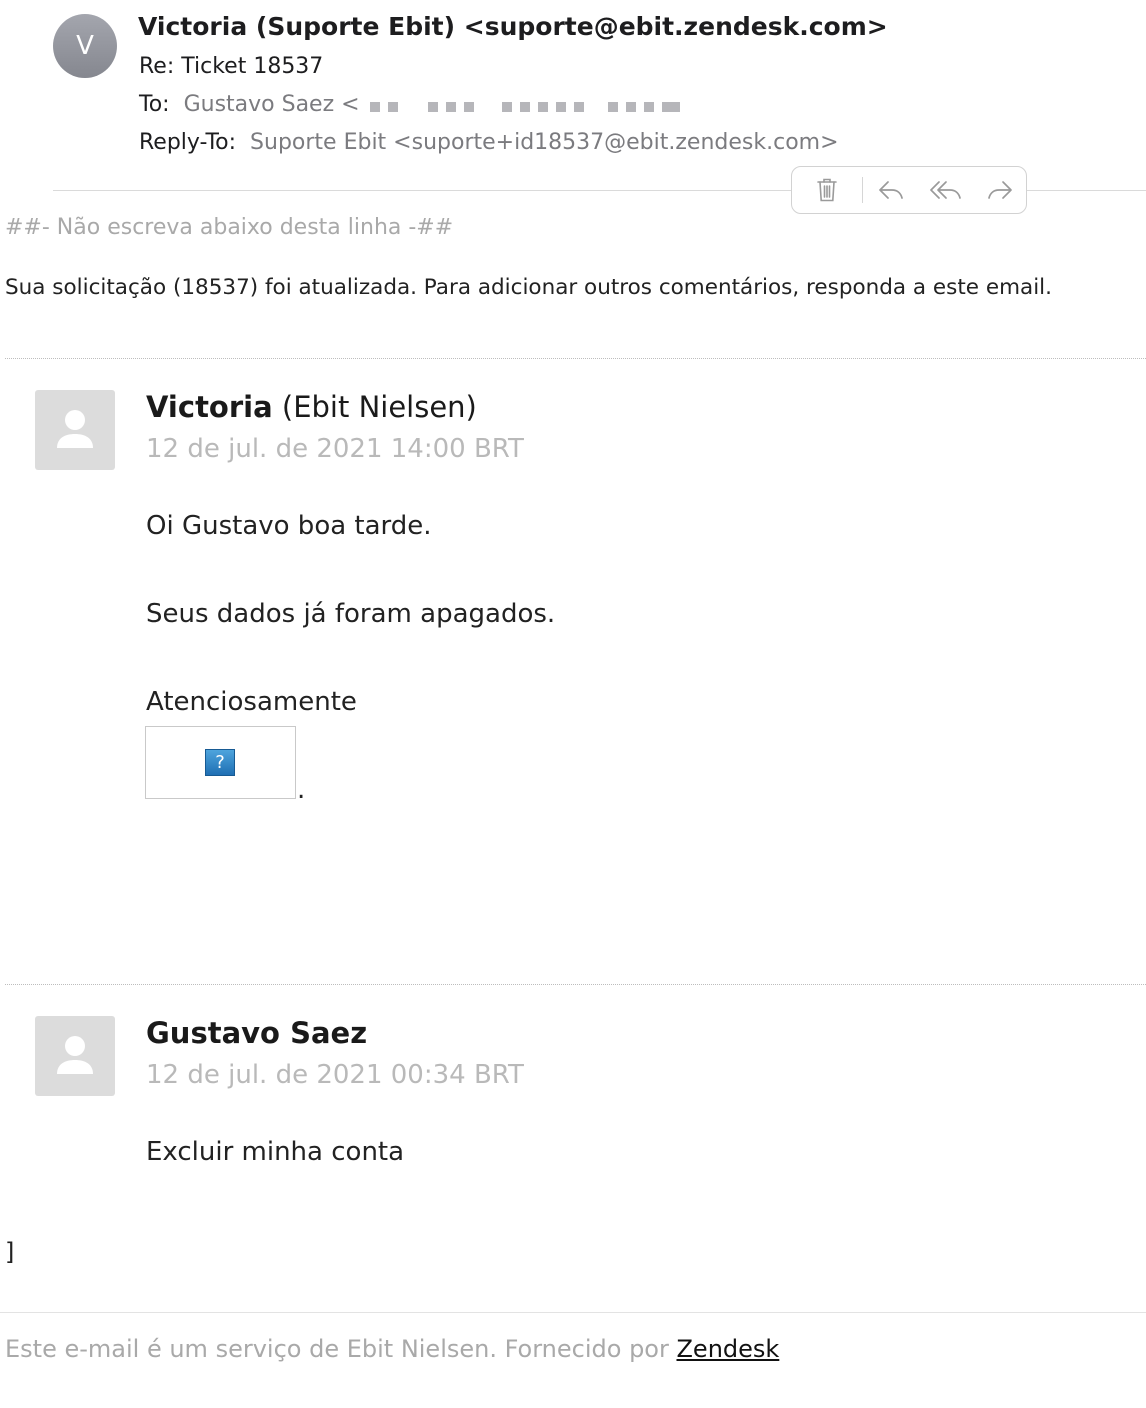 The image size is (1146, 1408). What do you see at coordinates (154, 104) in the screenshot?
I see `to-label: To:` at bounding box center [154, 104].